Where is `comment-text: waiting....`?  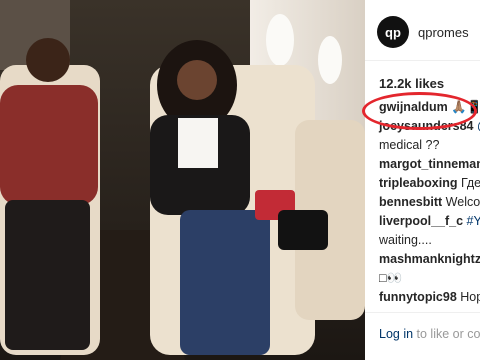
comment-text: waiting.... is located at coordinates (405, 240).